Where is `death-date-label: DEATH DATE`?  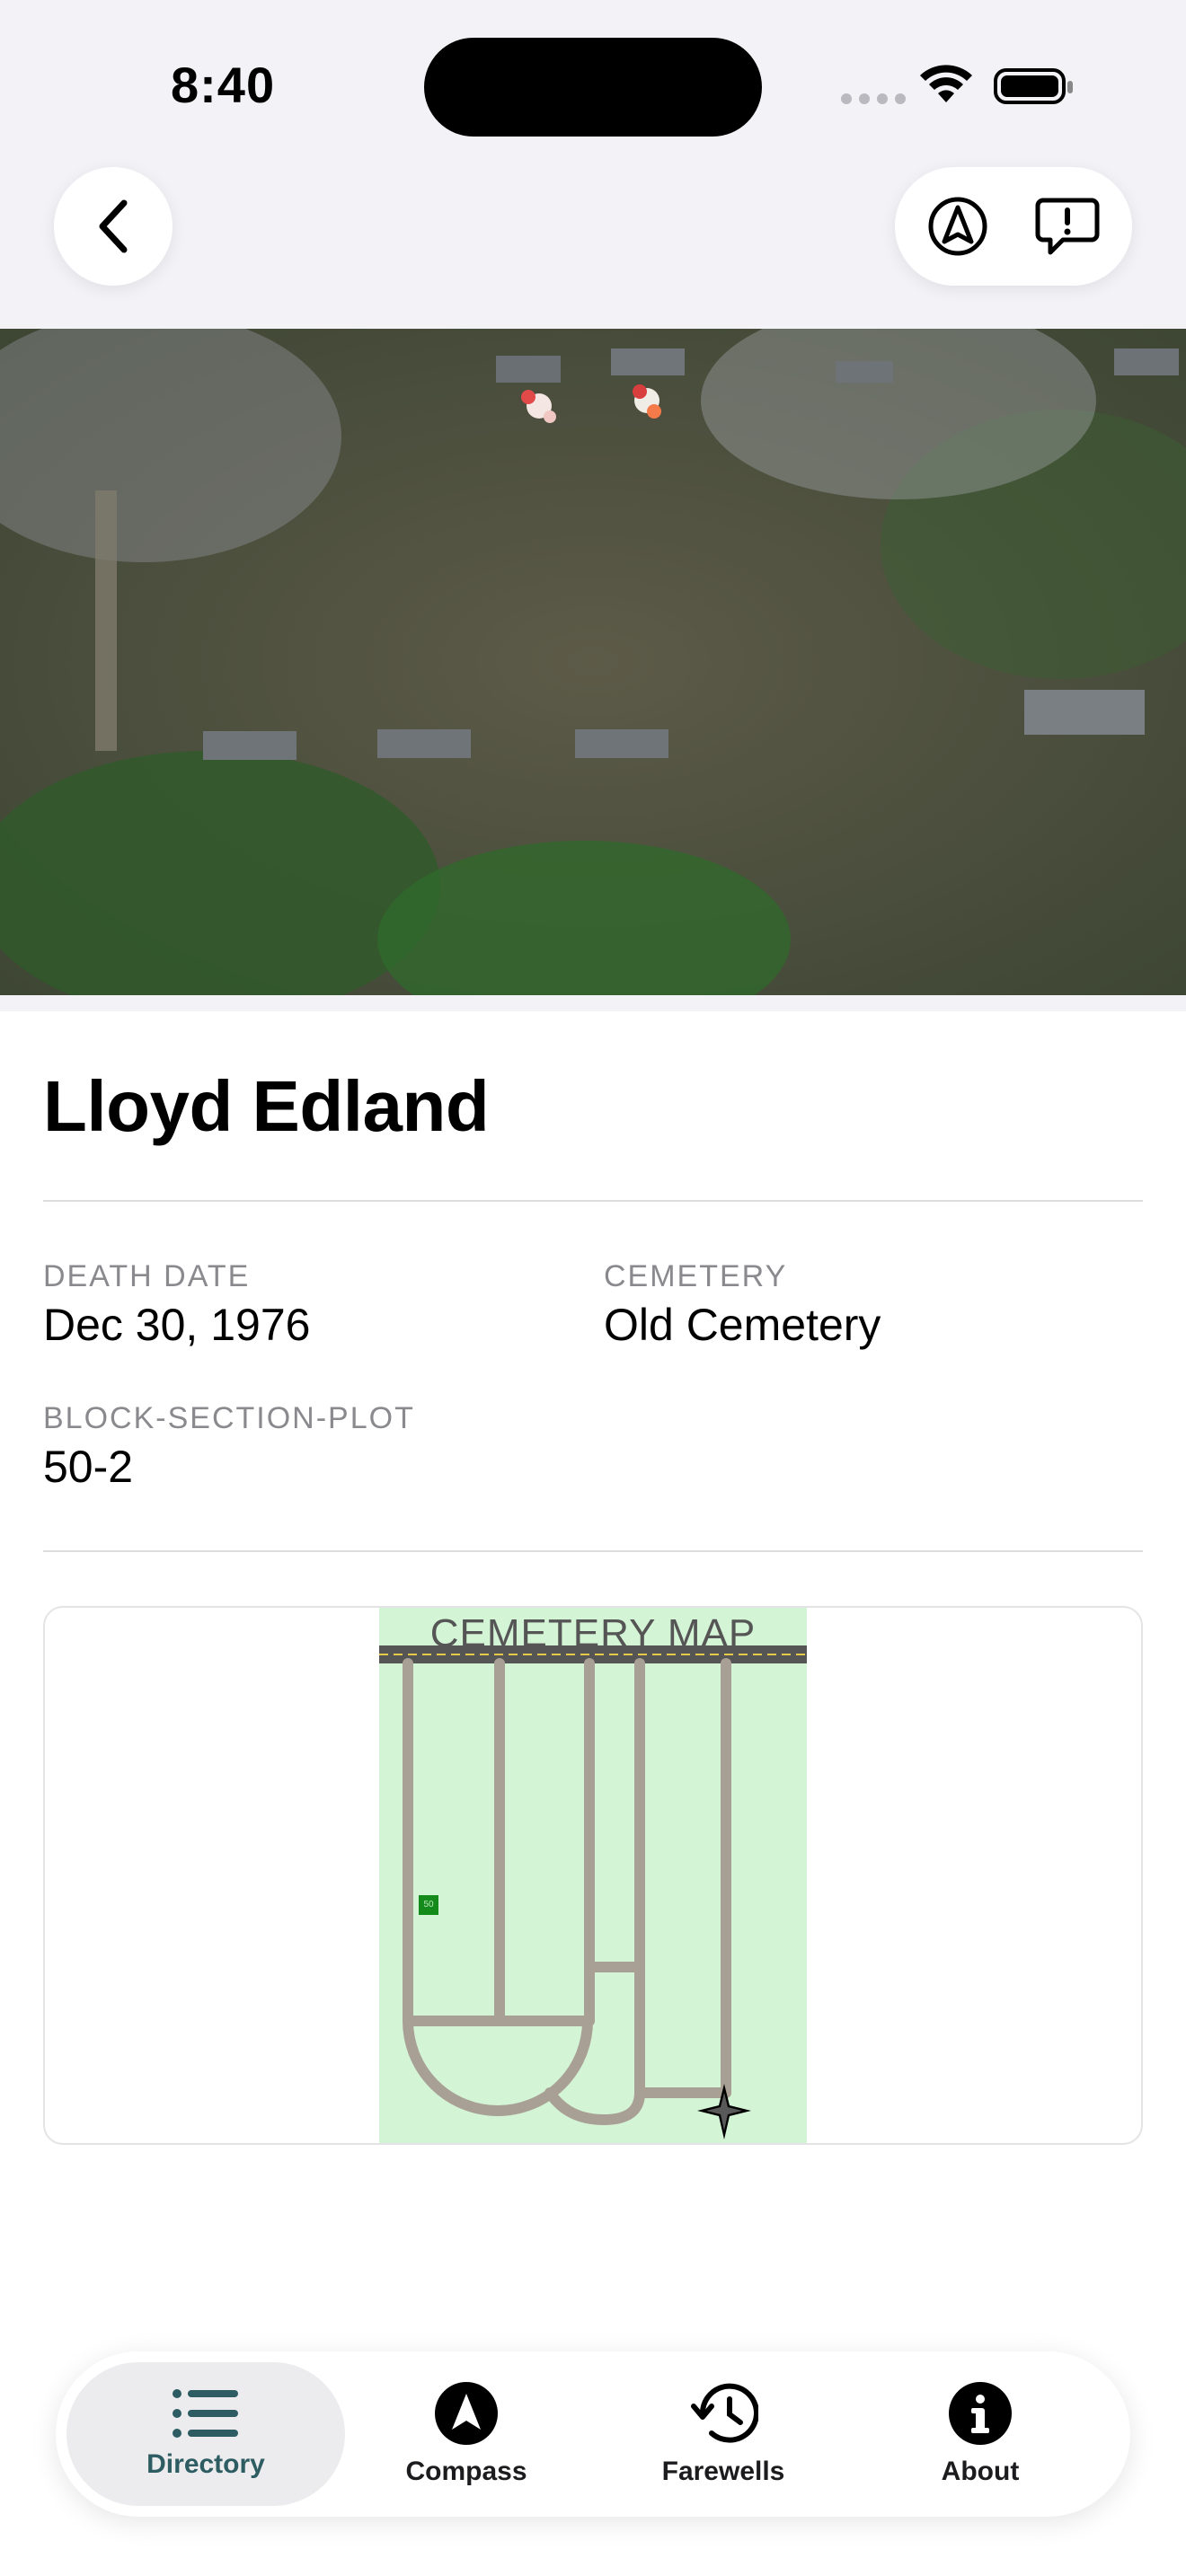 death-date-label: DEATH DATE is located at coordinates (147, 1276).